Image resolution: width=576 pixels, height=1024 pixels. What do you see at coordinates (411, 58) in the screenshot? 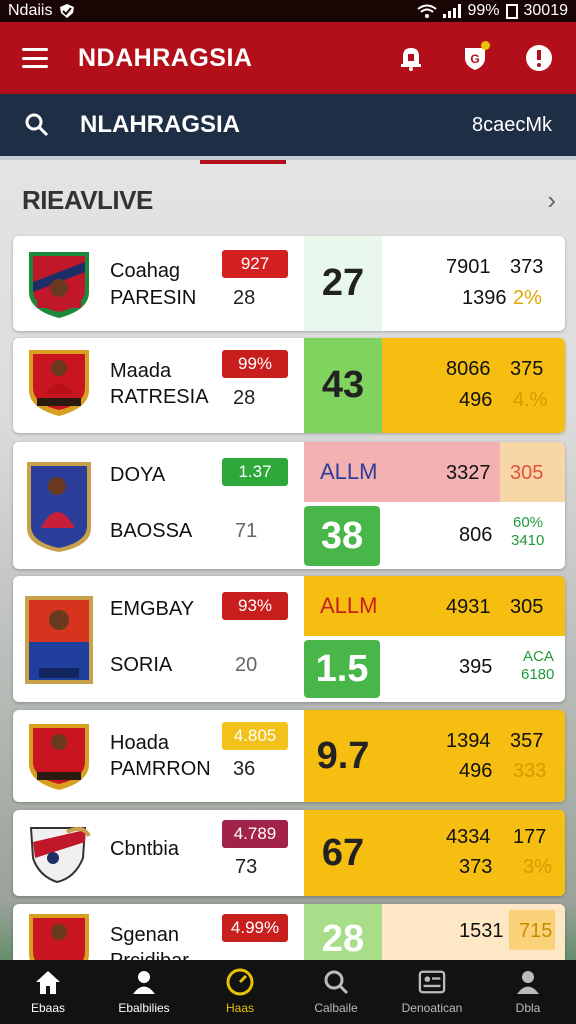
I see `bell-icon` at bounding box center [411, 58].